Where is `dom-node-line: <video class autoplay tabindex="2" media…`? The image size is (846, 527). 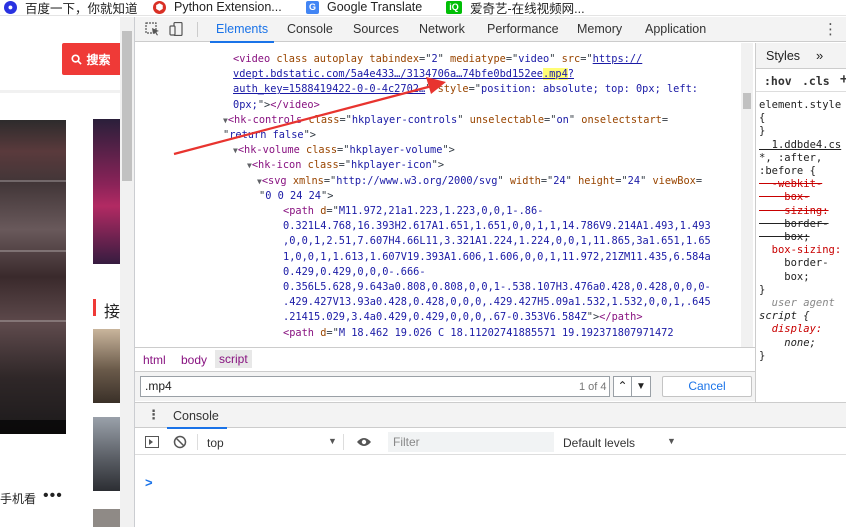
dom-node-line: <video class autoplay tabindex="2" media… is located at coordinates (437, 59).